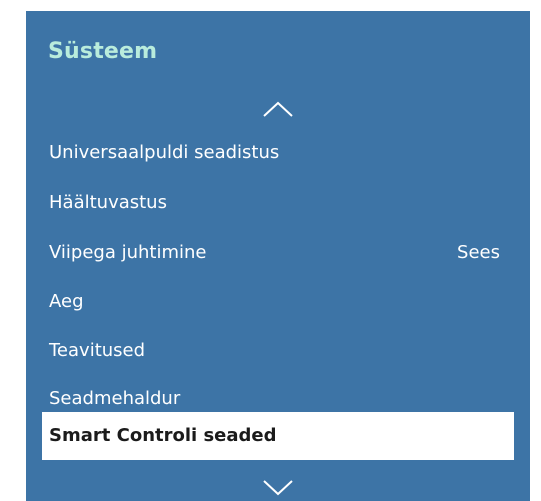 This screenshot has height=501, width=541. What do you see at coordinates (278, 109) in the screenshot?
I see `chevron-up-icon` at bounding box center [278, 109].